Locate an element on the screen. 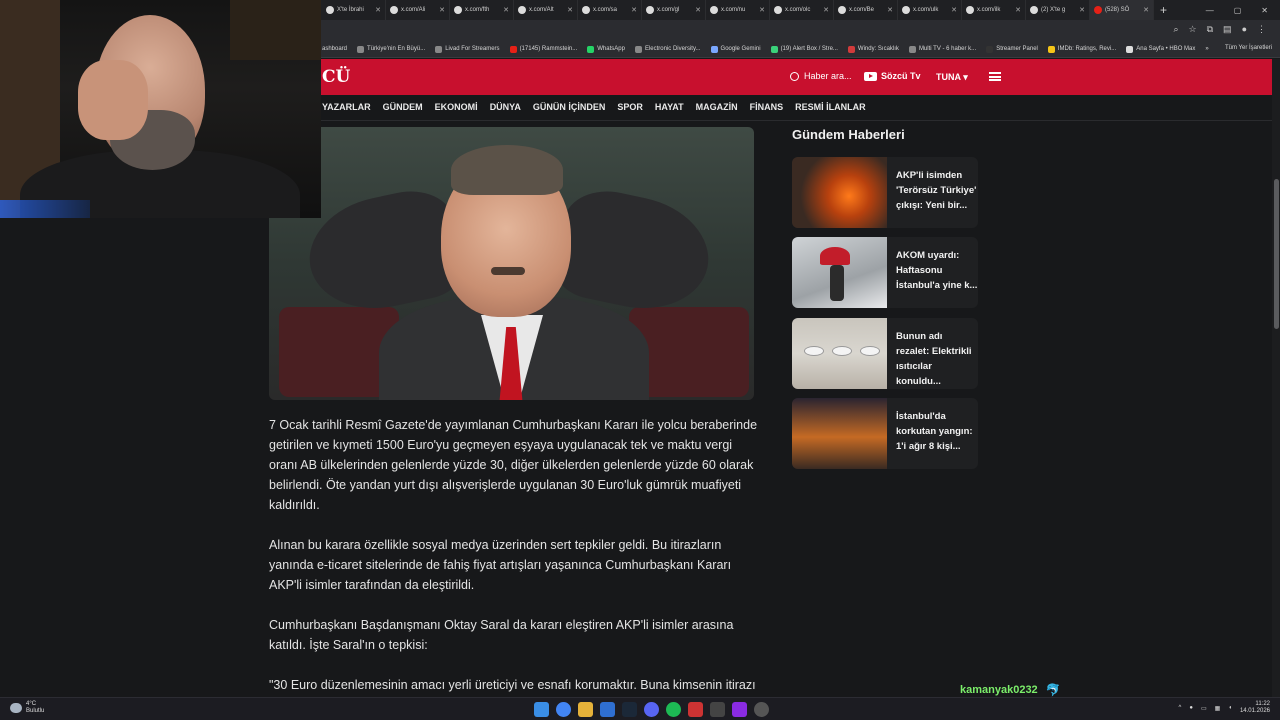 This screenshot has height=720, width=1280. bookmark-item: Streamer Panel is located at coordinates (1012, 49).